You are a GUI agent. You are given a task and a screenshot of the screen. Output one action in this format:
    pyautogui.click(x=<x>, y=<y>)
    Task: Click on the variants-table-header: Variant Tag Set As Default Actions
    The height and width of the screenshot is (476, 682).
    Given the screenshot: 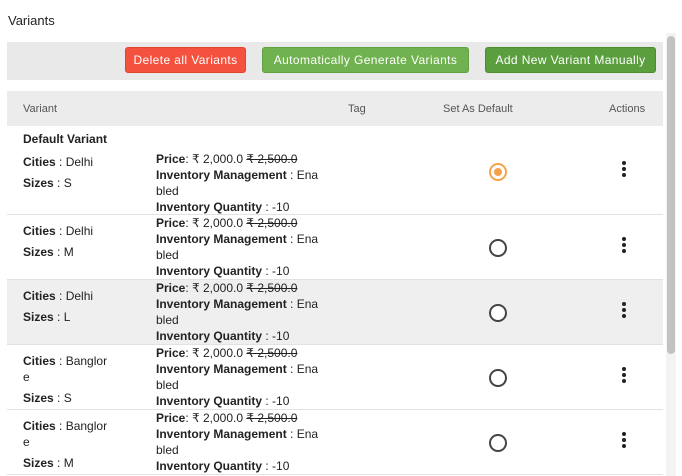 What is the action you would take?
    pyautogui.click(x=335, y=108)
    